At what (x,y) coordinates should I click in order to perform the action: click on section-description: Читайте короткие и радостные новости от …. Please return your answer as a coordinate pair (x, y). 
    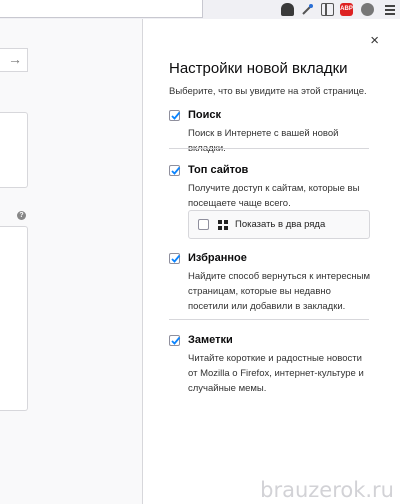
    Looking at the image, I should click on (276, 373).